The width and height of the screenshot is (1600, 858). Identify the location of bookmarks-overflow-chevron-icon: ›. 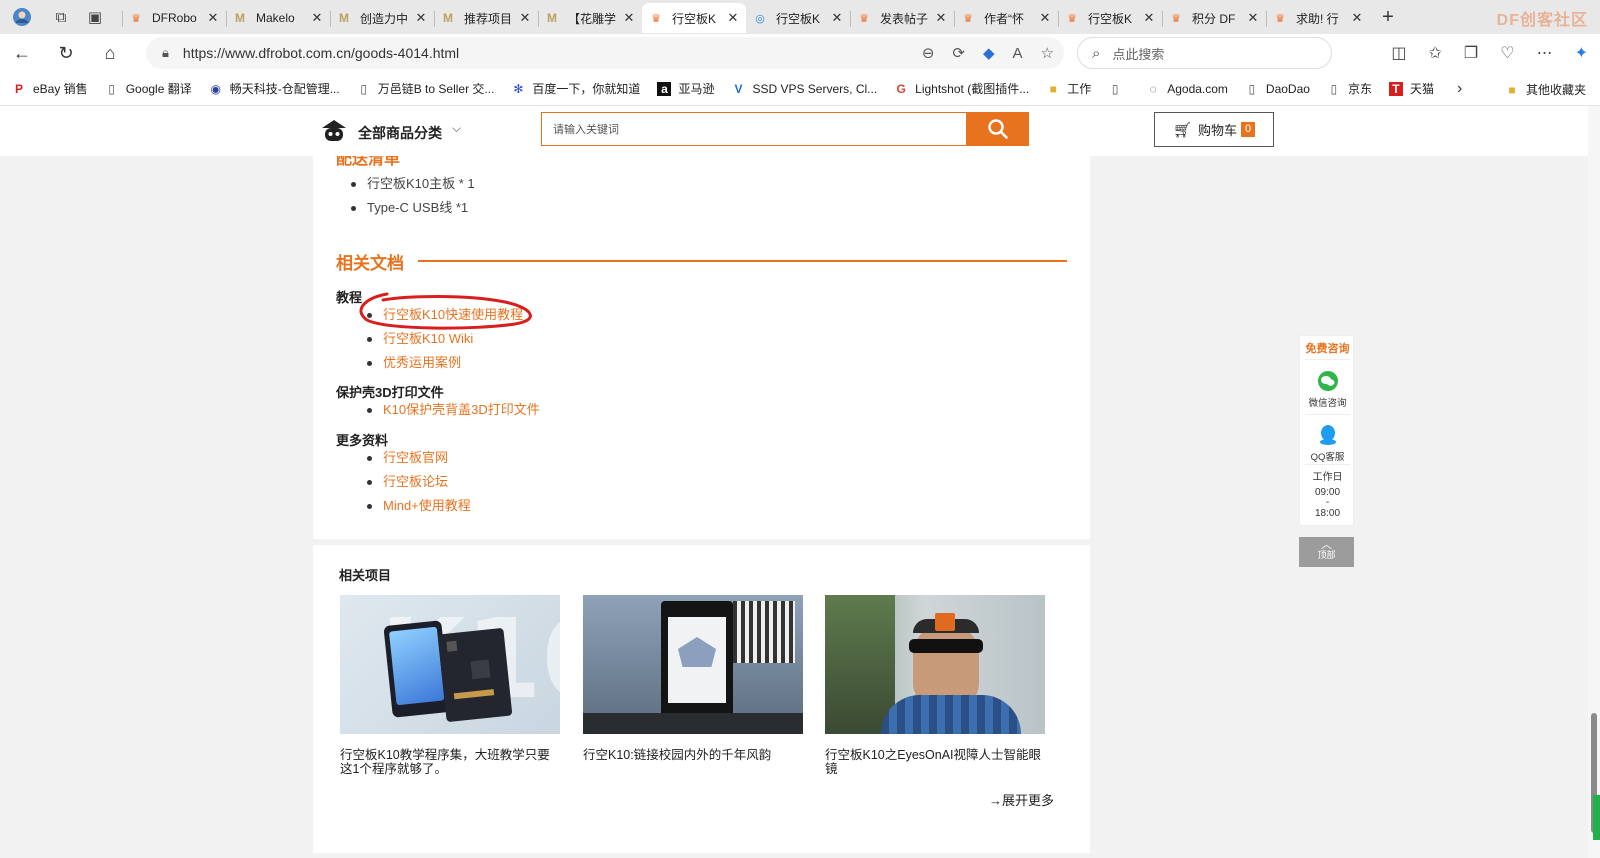
(1459, 89).